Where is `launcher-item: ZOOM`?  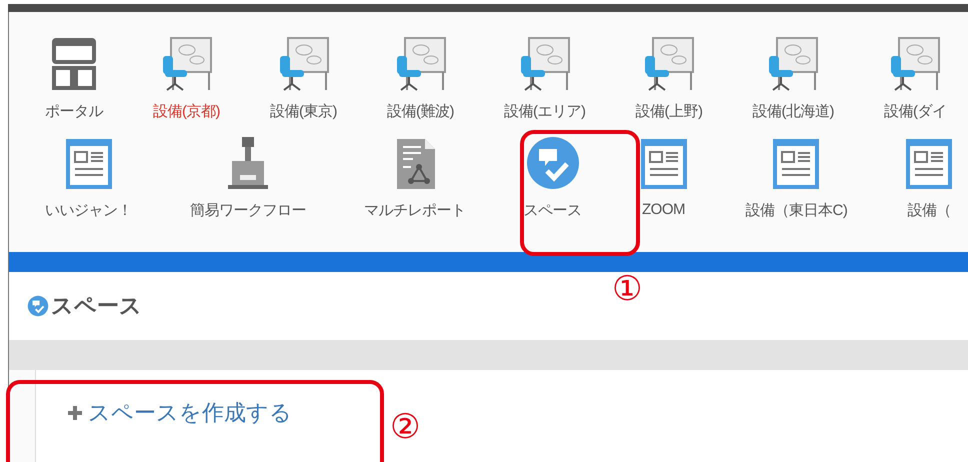
launcher-item: ZOOM is located at coordinates (663, 209).